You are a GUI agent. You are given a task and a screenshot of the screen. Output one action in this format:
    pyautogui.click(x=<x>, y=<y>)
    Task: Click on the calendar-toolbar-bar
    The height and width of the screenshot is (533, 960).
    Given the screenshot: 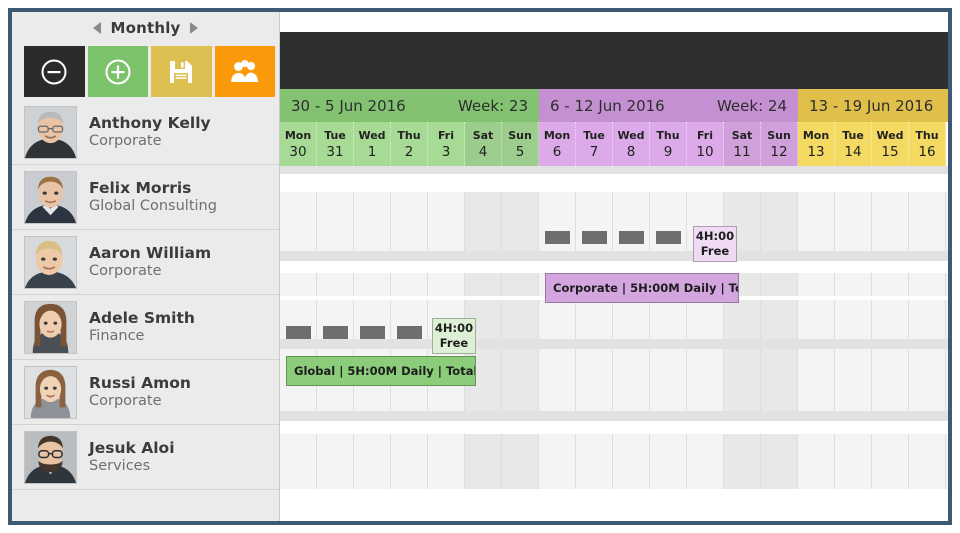 What is the action you would take?
    pyautogui.click(x=614, y=60)
    